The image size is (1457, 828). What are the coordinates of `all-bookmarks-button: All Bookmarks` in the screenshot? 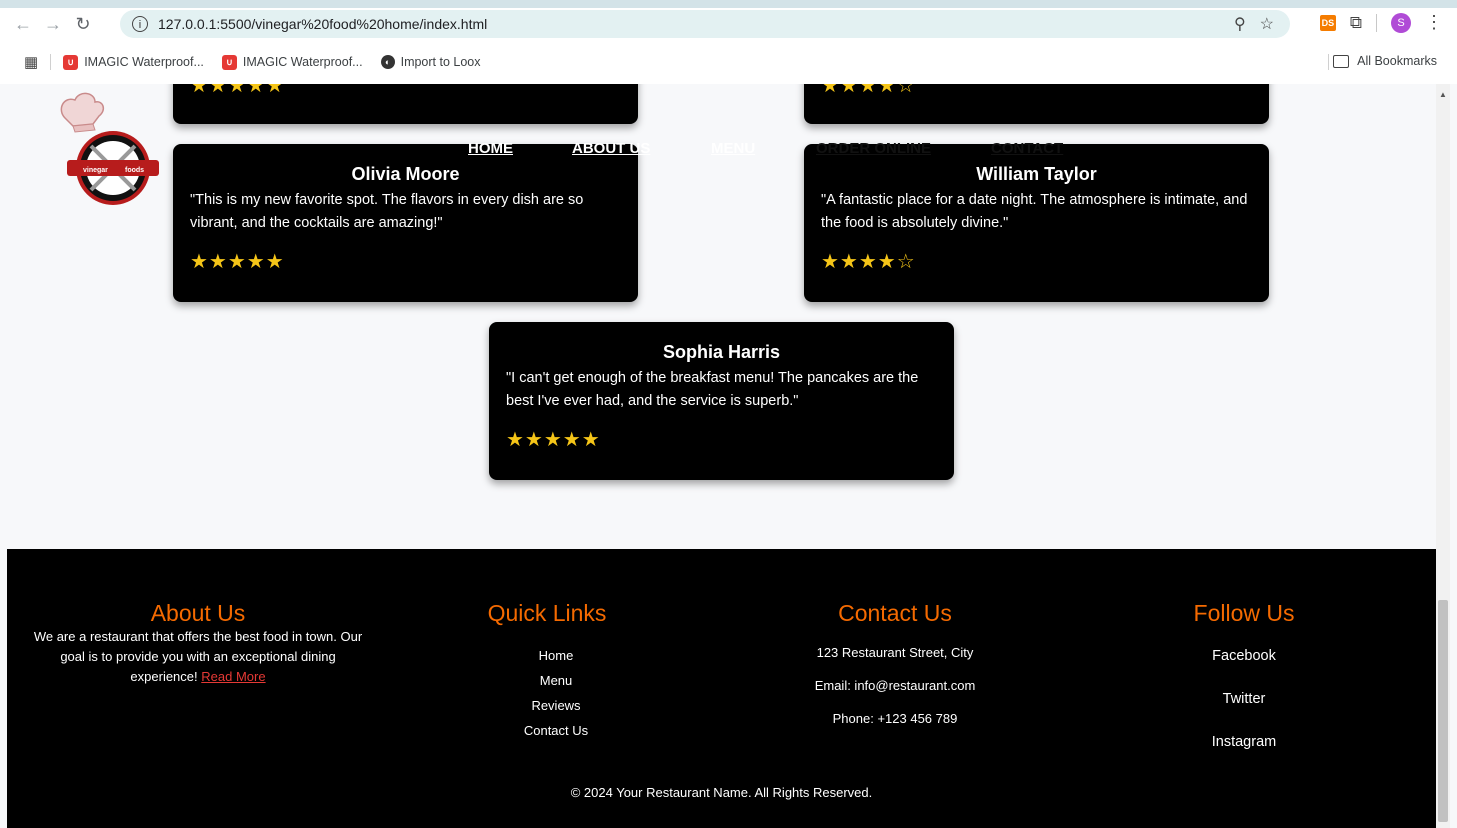 It's located at (1385, 61).